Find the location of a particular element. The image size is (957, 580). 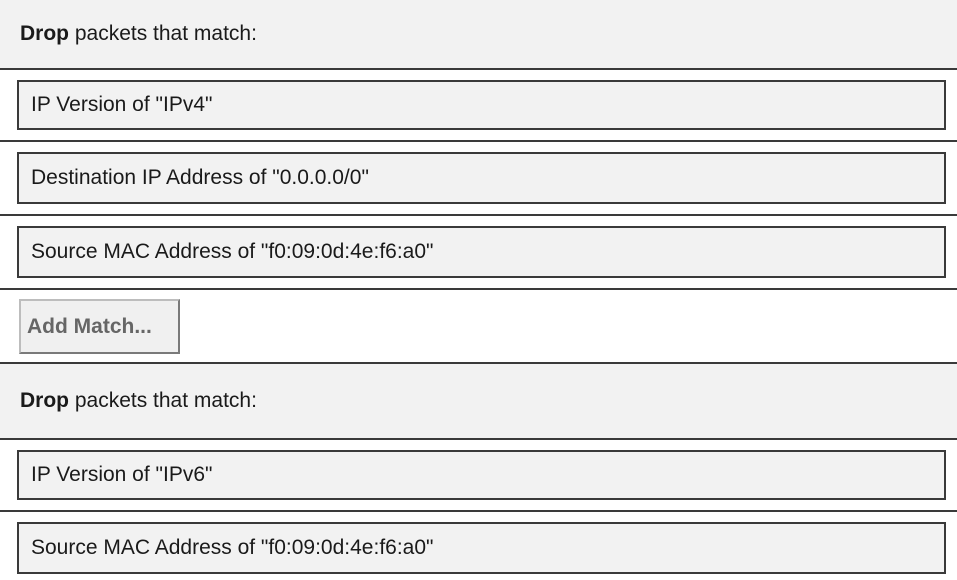

rule-1-header: Drop packets that match: is located at coordinates (478, 35).